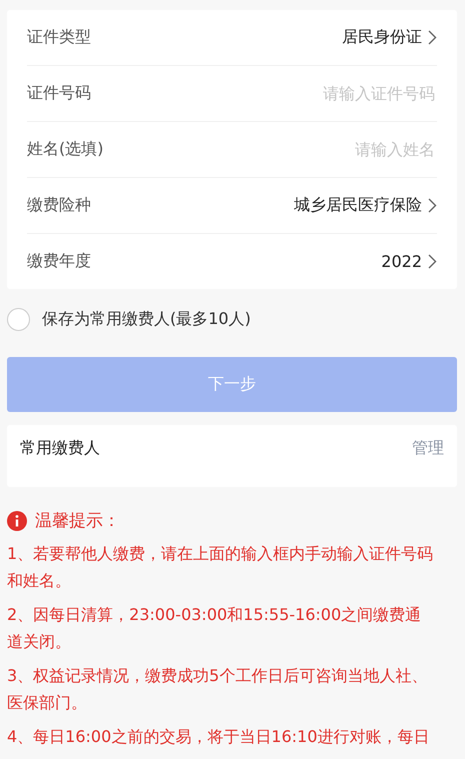 The image size is (465, 759). I want to click on card-title: 常用缴费人, so click(60, 448).